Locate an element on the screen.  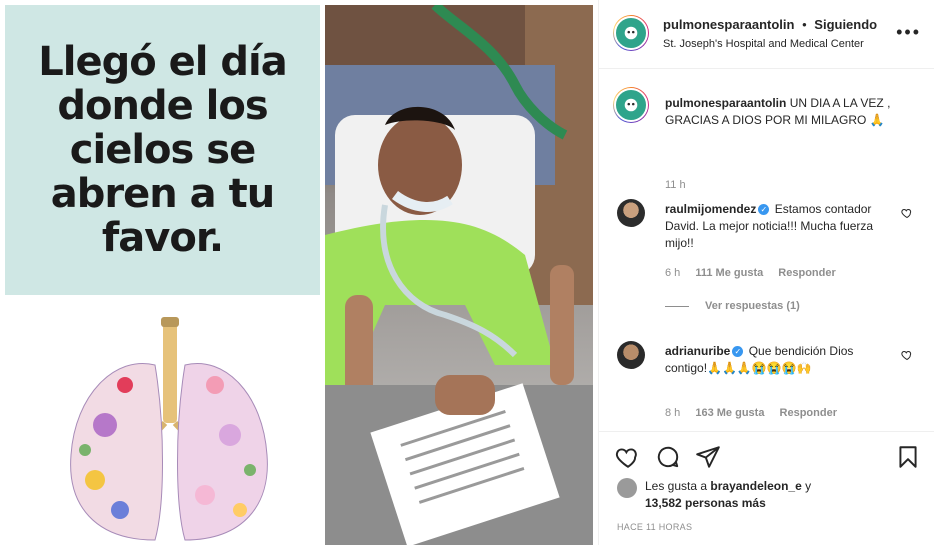
more-options-icon: ••• is located at coordinates (908, 32).